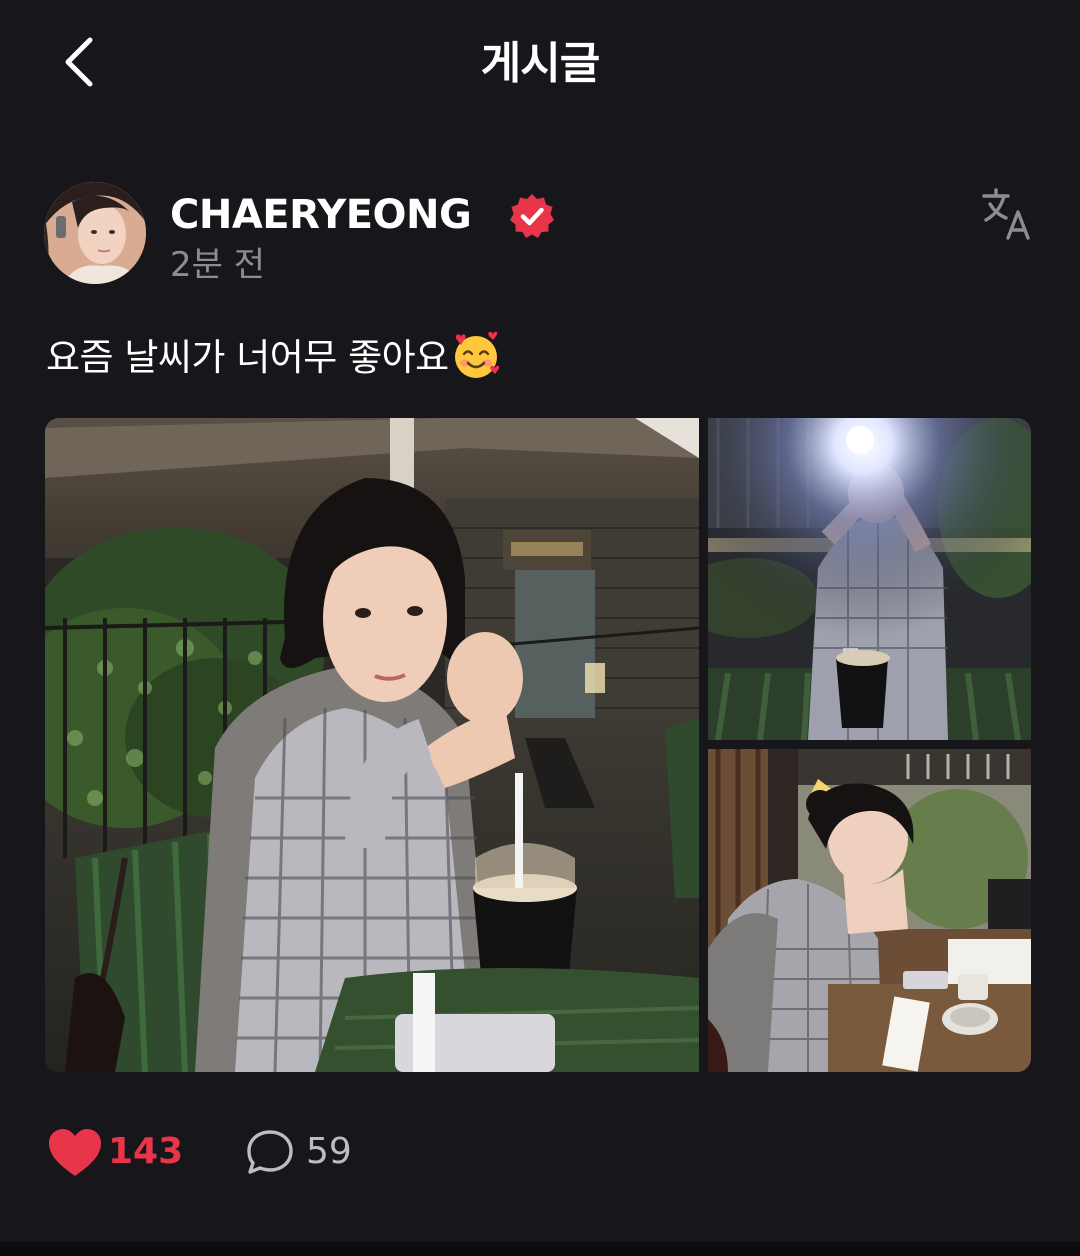  I want to click on like-count: 143, so click(146, 1151).